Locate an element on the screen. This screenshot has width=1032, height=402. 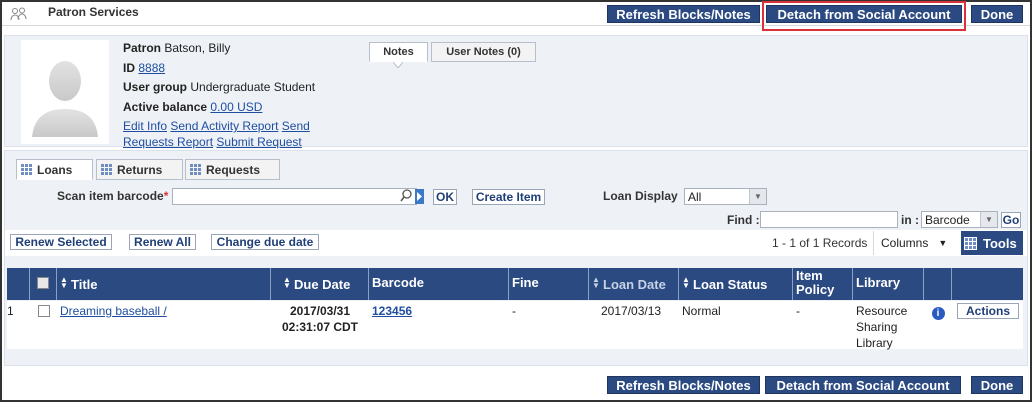
renew-selected-button: Renew Selected is located at coordinates (61, 242).